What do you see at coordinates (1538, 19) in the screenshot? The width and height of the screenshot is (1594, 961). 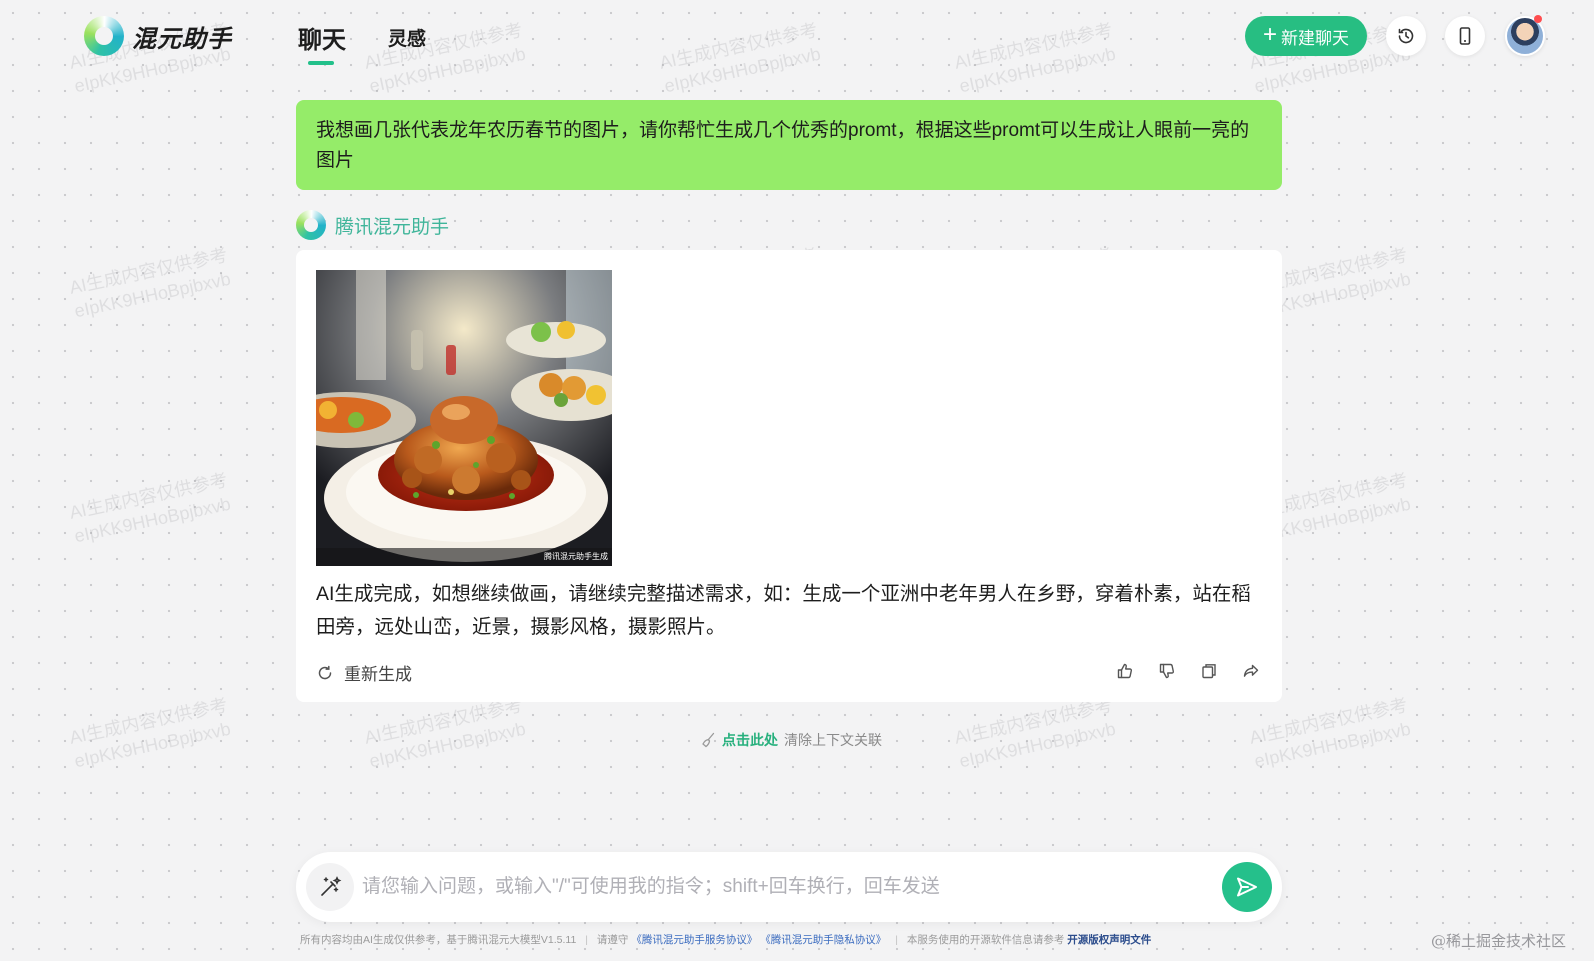 I see `notification-dot` at bounding box center [1538, 19].